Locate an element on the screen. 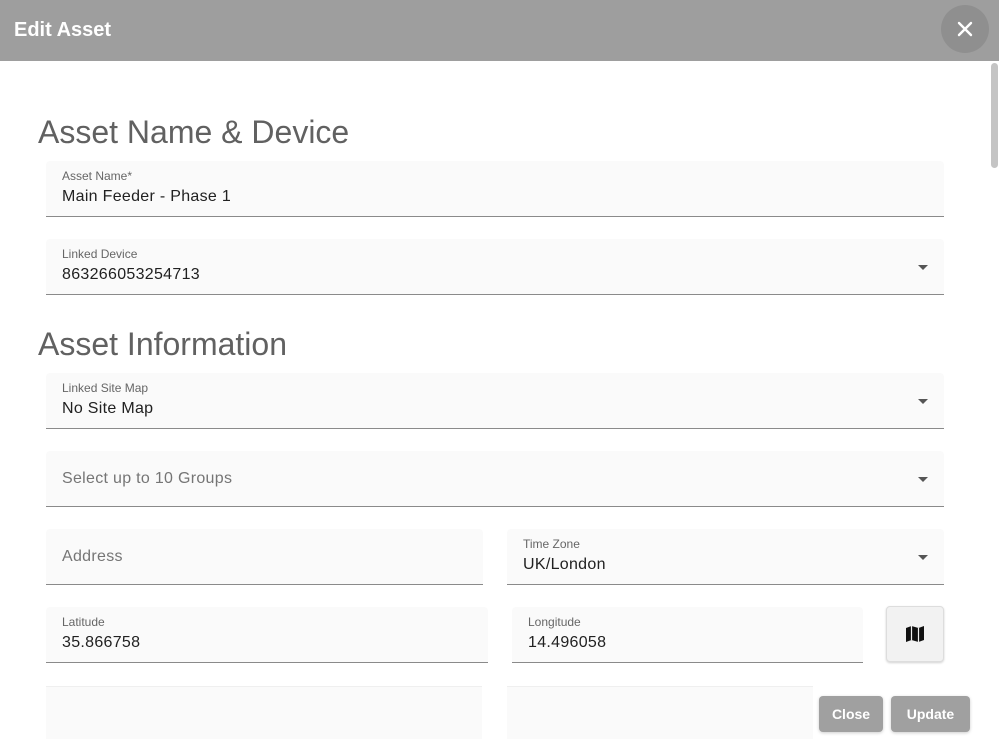  map-picker-button is located at coordinates (915, 634).